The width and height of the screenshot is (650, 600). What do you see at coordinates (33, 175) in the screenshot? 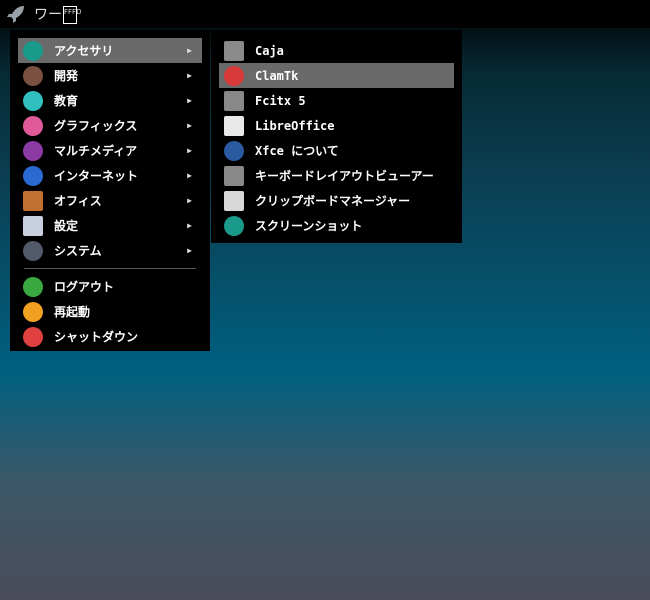
I see `internet-icon` at bounding box center [33, 175].